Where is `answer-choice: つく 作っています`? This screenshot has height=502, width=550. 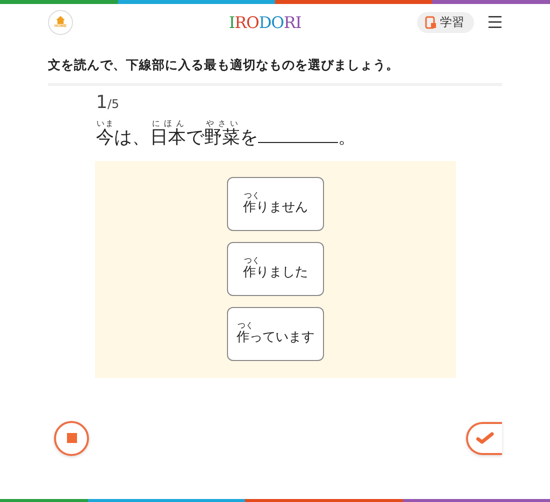 answer-choice: つく 作っています is located at coordinates (275, 333).